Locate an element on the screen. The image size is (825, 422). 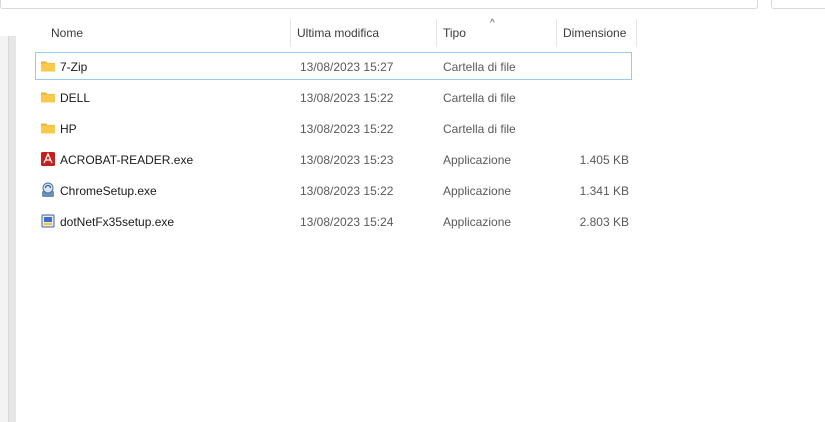
column-header-size: Dimensione is located at coordinates (597, 33).